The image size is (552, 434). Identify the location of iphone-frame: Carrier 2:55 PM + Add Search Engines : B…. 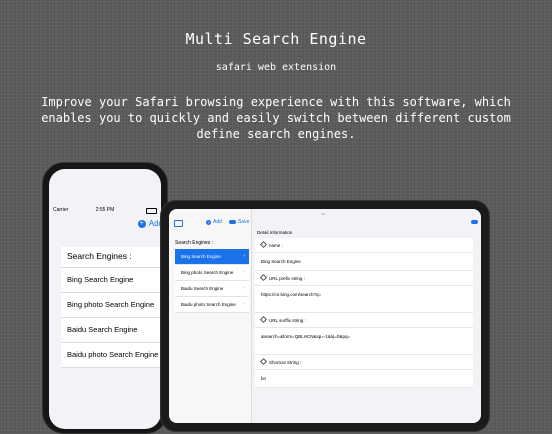
(105, 298).